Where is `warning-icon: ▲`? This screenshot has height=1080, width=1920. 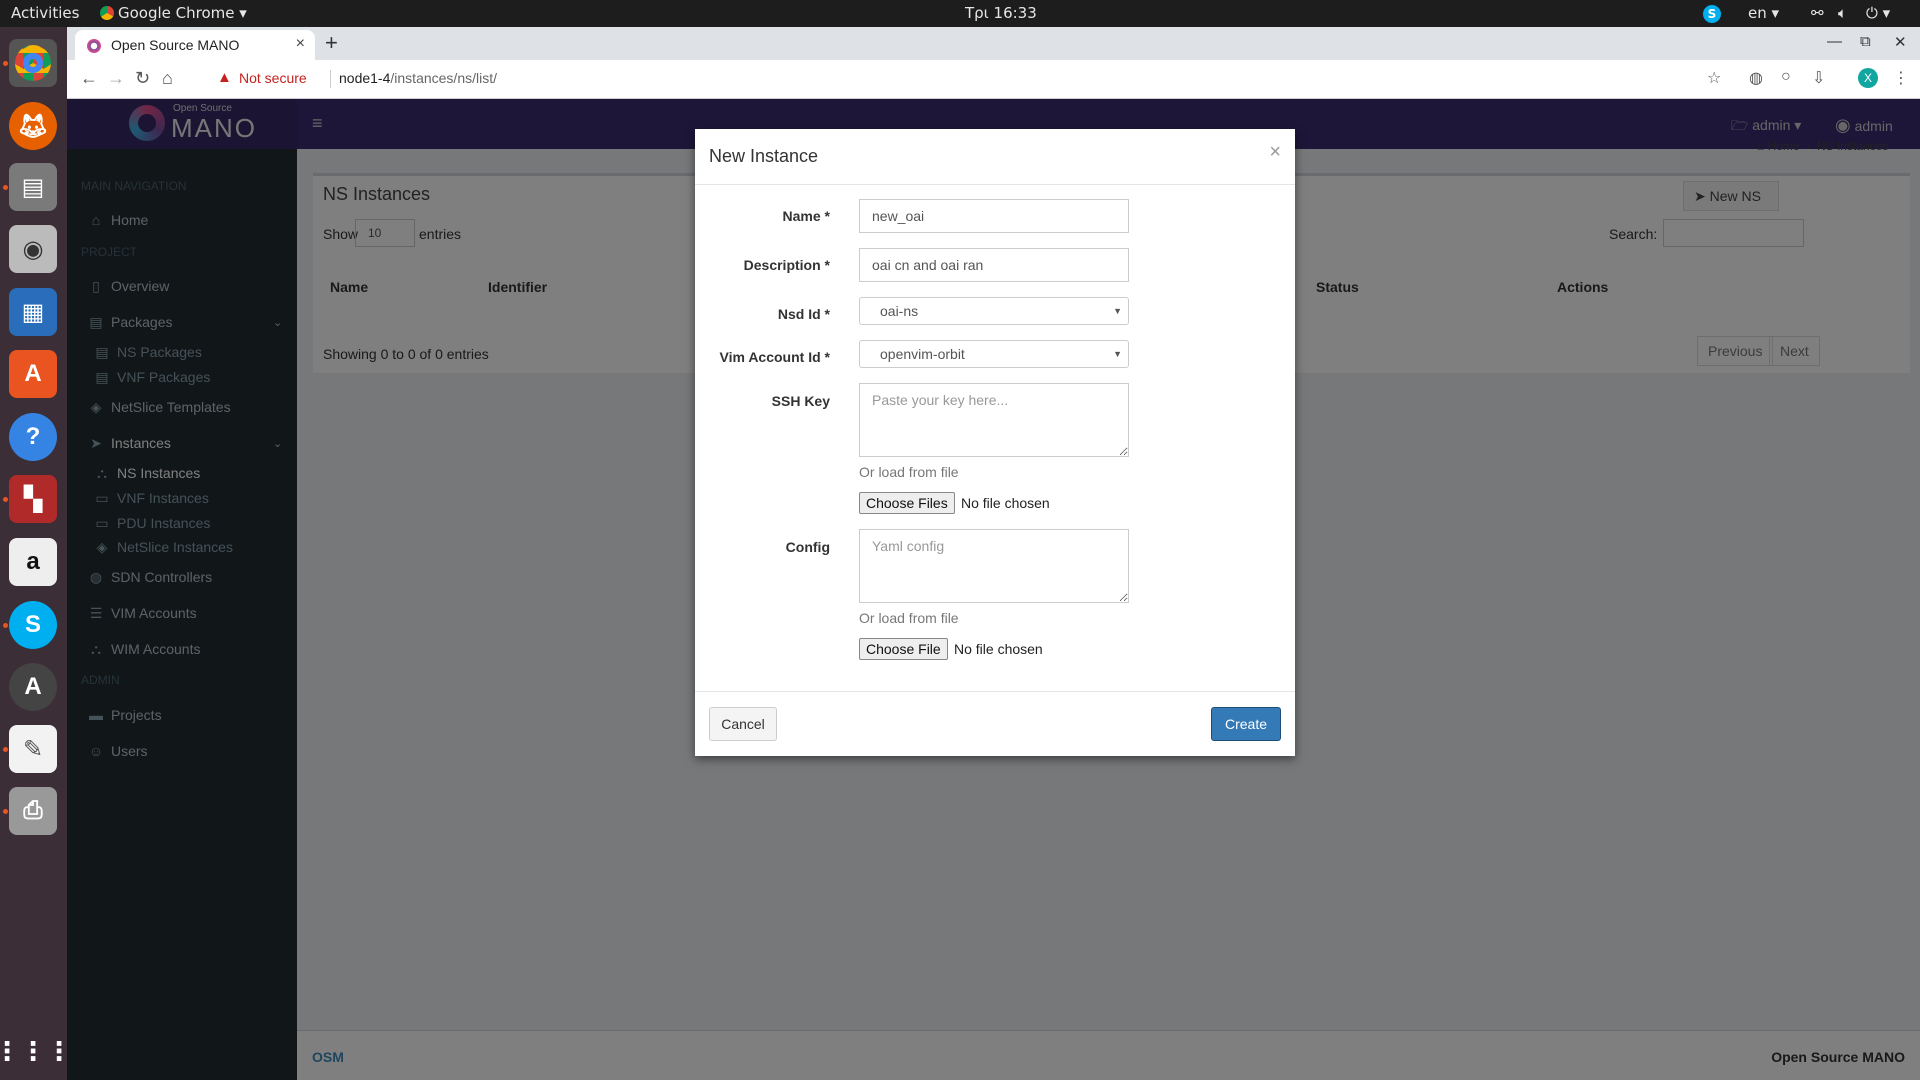 warning-icon: ▲ is located at coordinates (224, 77).